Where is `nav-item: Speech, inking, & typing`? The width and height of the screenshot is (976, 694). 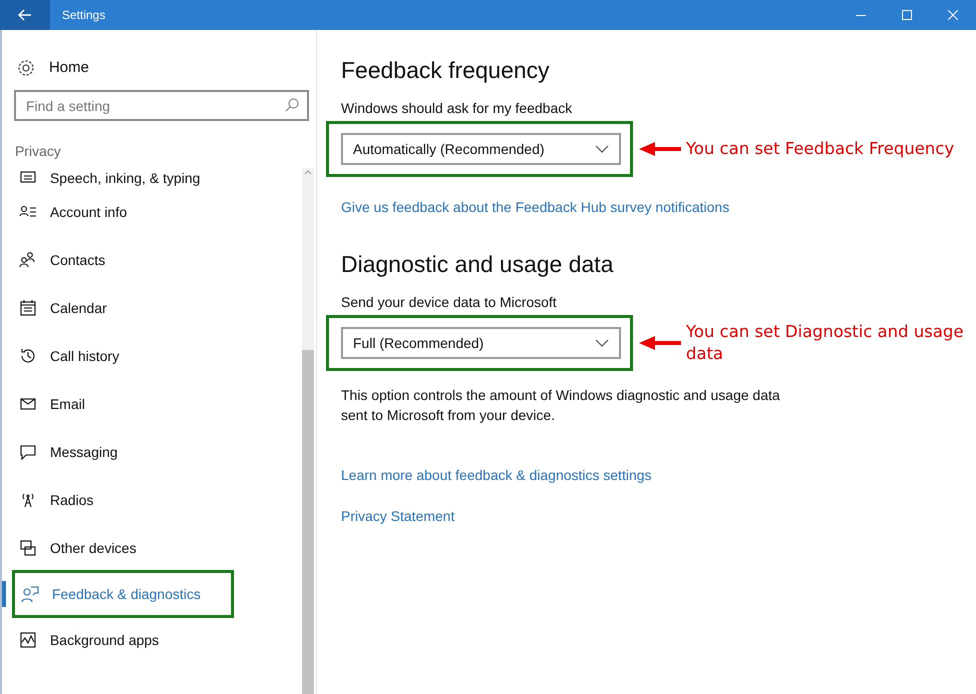 nav-item: Speech, inking, & typing is located at coordinates (152, 178).